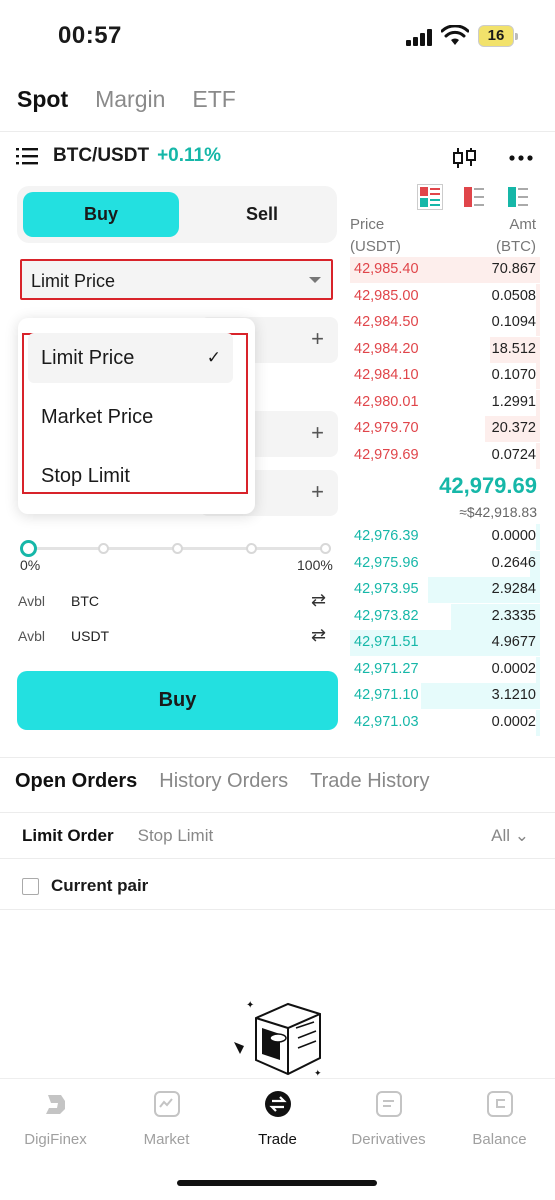  Describe the element at coordinates (27, 156) in the screenshot. I see `menu-icon` at that location.